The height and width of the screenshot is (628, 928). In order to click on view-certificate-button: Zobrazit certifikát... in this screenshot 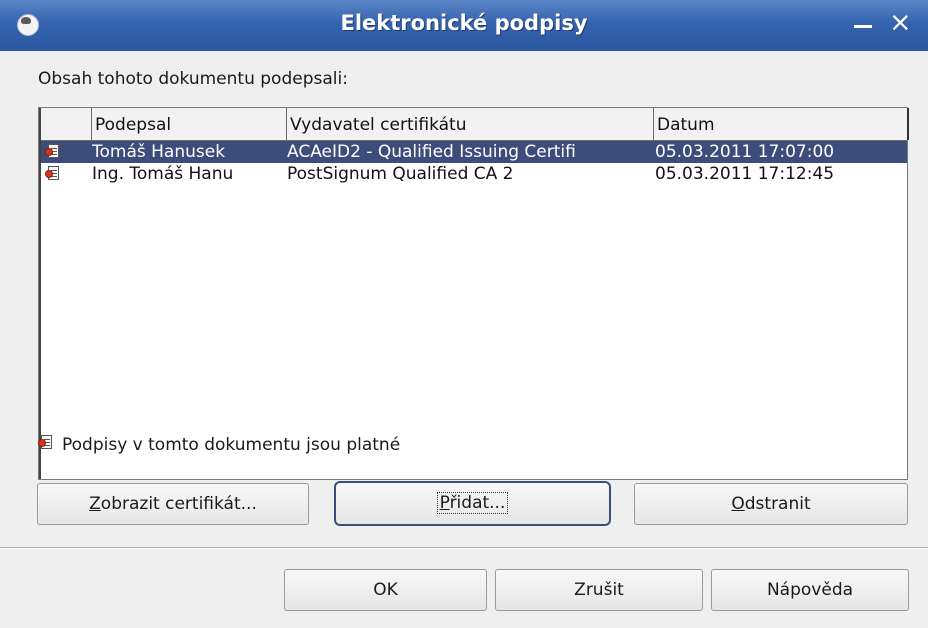, I will do `click(173, 504)`.